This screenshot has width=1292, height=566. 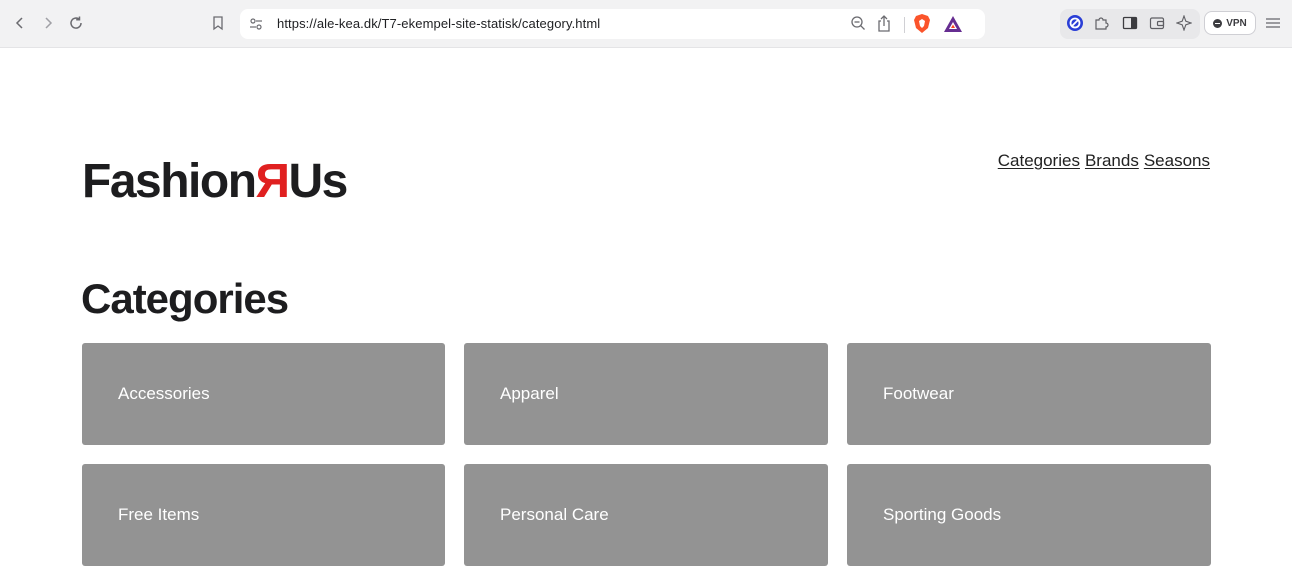 What do you see at coordinates (76, 23) in the screenshot?
I see `reload-icon` at bounding box center [76, 23].